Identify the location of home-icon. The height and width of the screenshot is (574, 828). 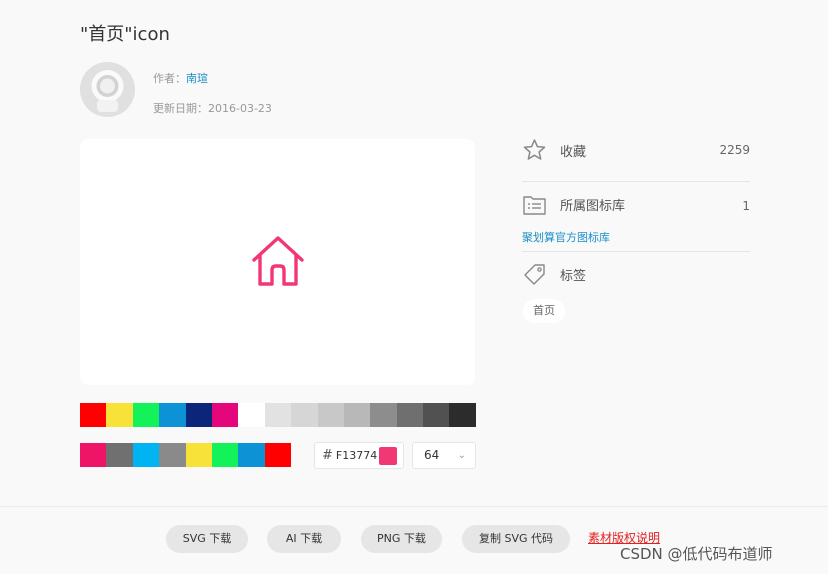
(278, 261).